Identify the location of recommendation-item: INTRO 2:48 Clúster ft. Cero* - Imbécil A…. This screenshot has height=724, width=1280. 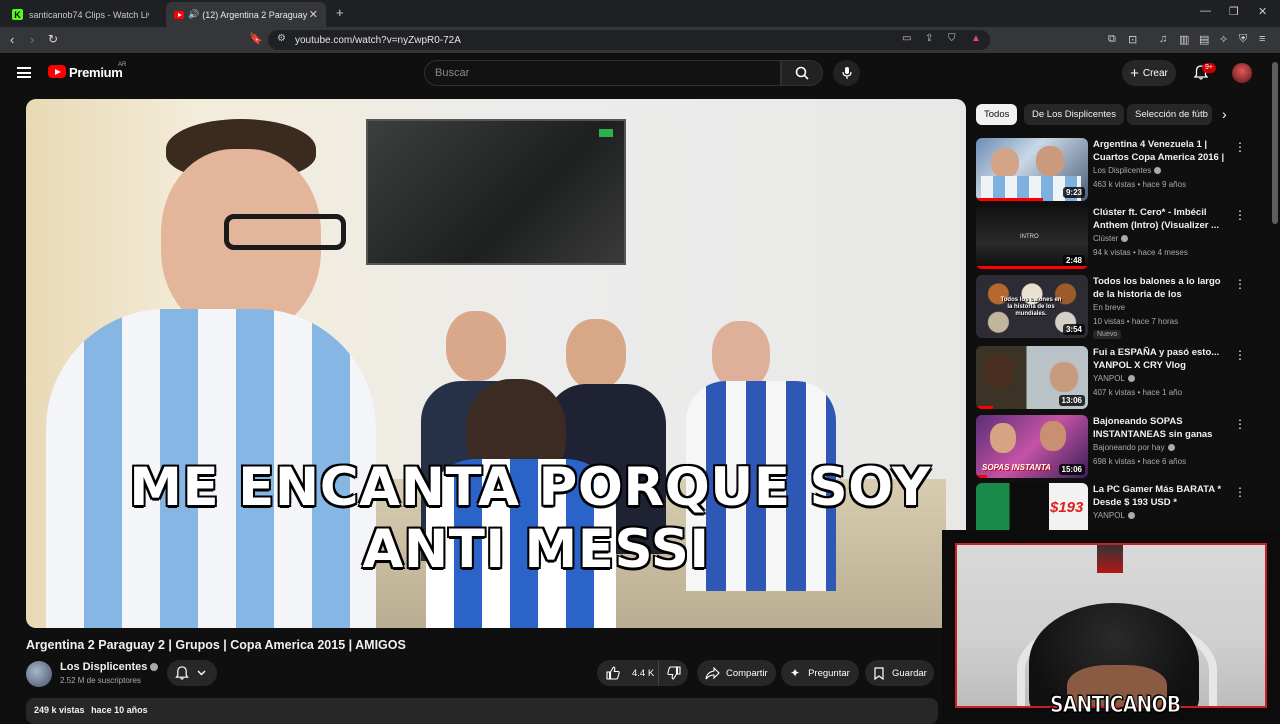
(1121, 238).